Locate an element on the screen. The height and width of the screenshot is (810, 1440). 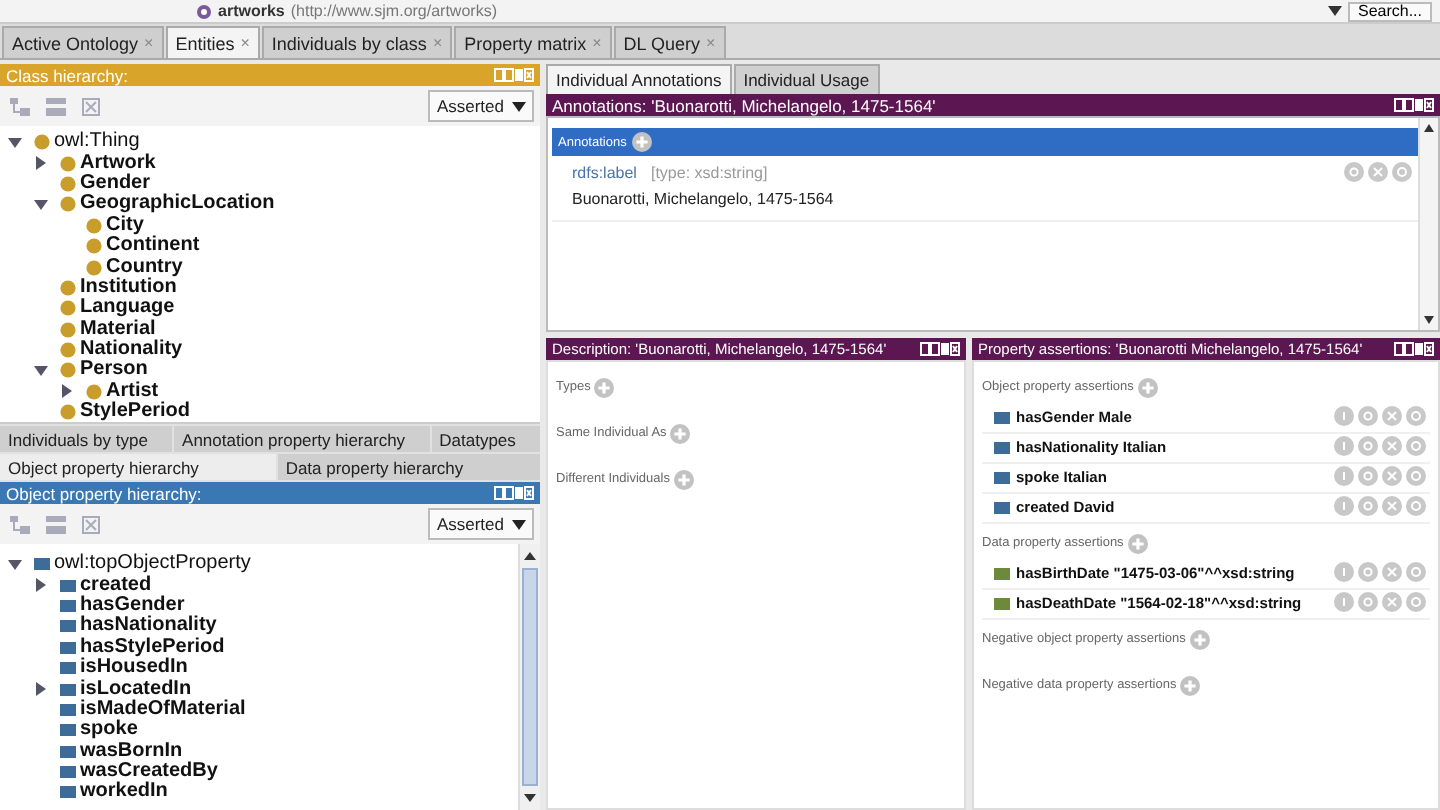
tree-item: Person is located at coordinates (114, 370).